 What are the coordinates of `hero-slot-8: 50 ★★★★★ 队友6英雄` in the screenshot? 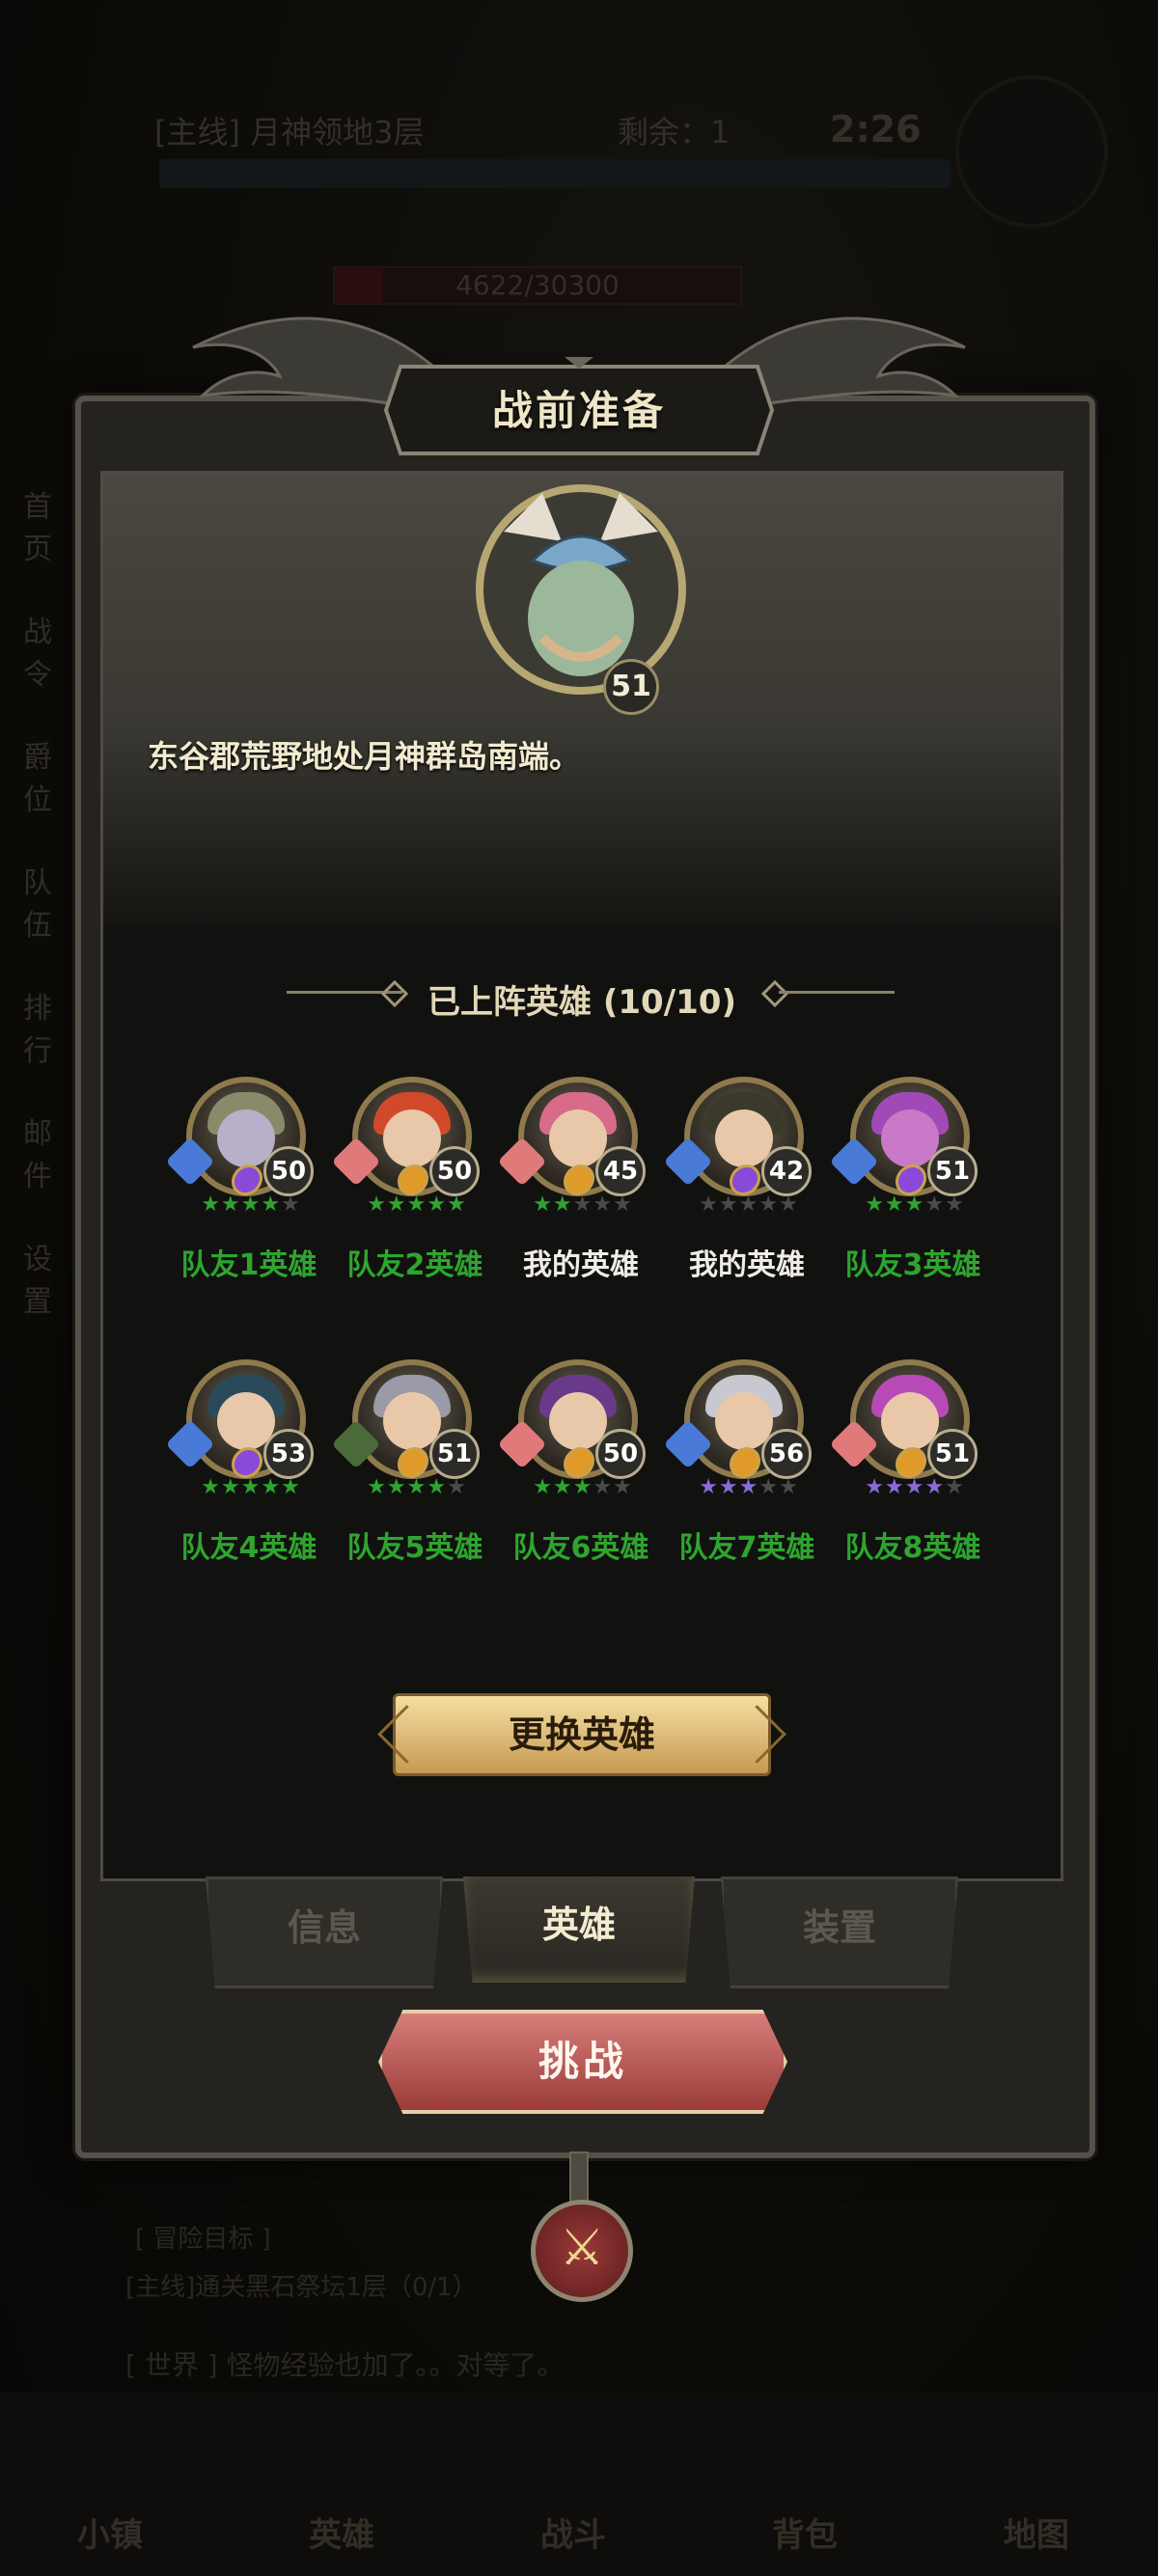 It's located at (580, 1470).